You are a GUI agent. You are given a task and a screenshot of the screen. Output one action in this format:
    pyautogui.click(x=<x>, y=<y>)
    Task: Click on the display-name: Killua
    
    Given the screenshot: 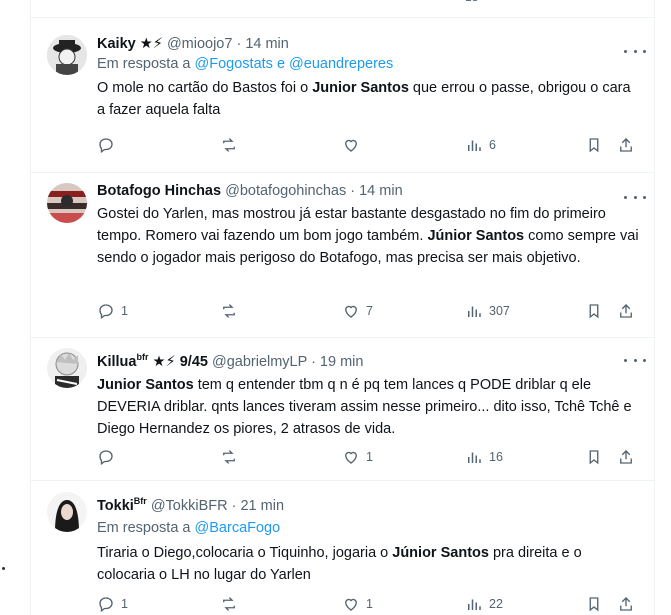 What is the action you would take?
    pyautogui.click(x=116, y=362)
    